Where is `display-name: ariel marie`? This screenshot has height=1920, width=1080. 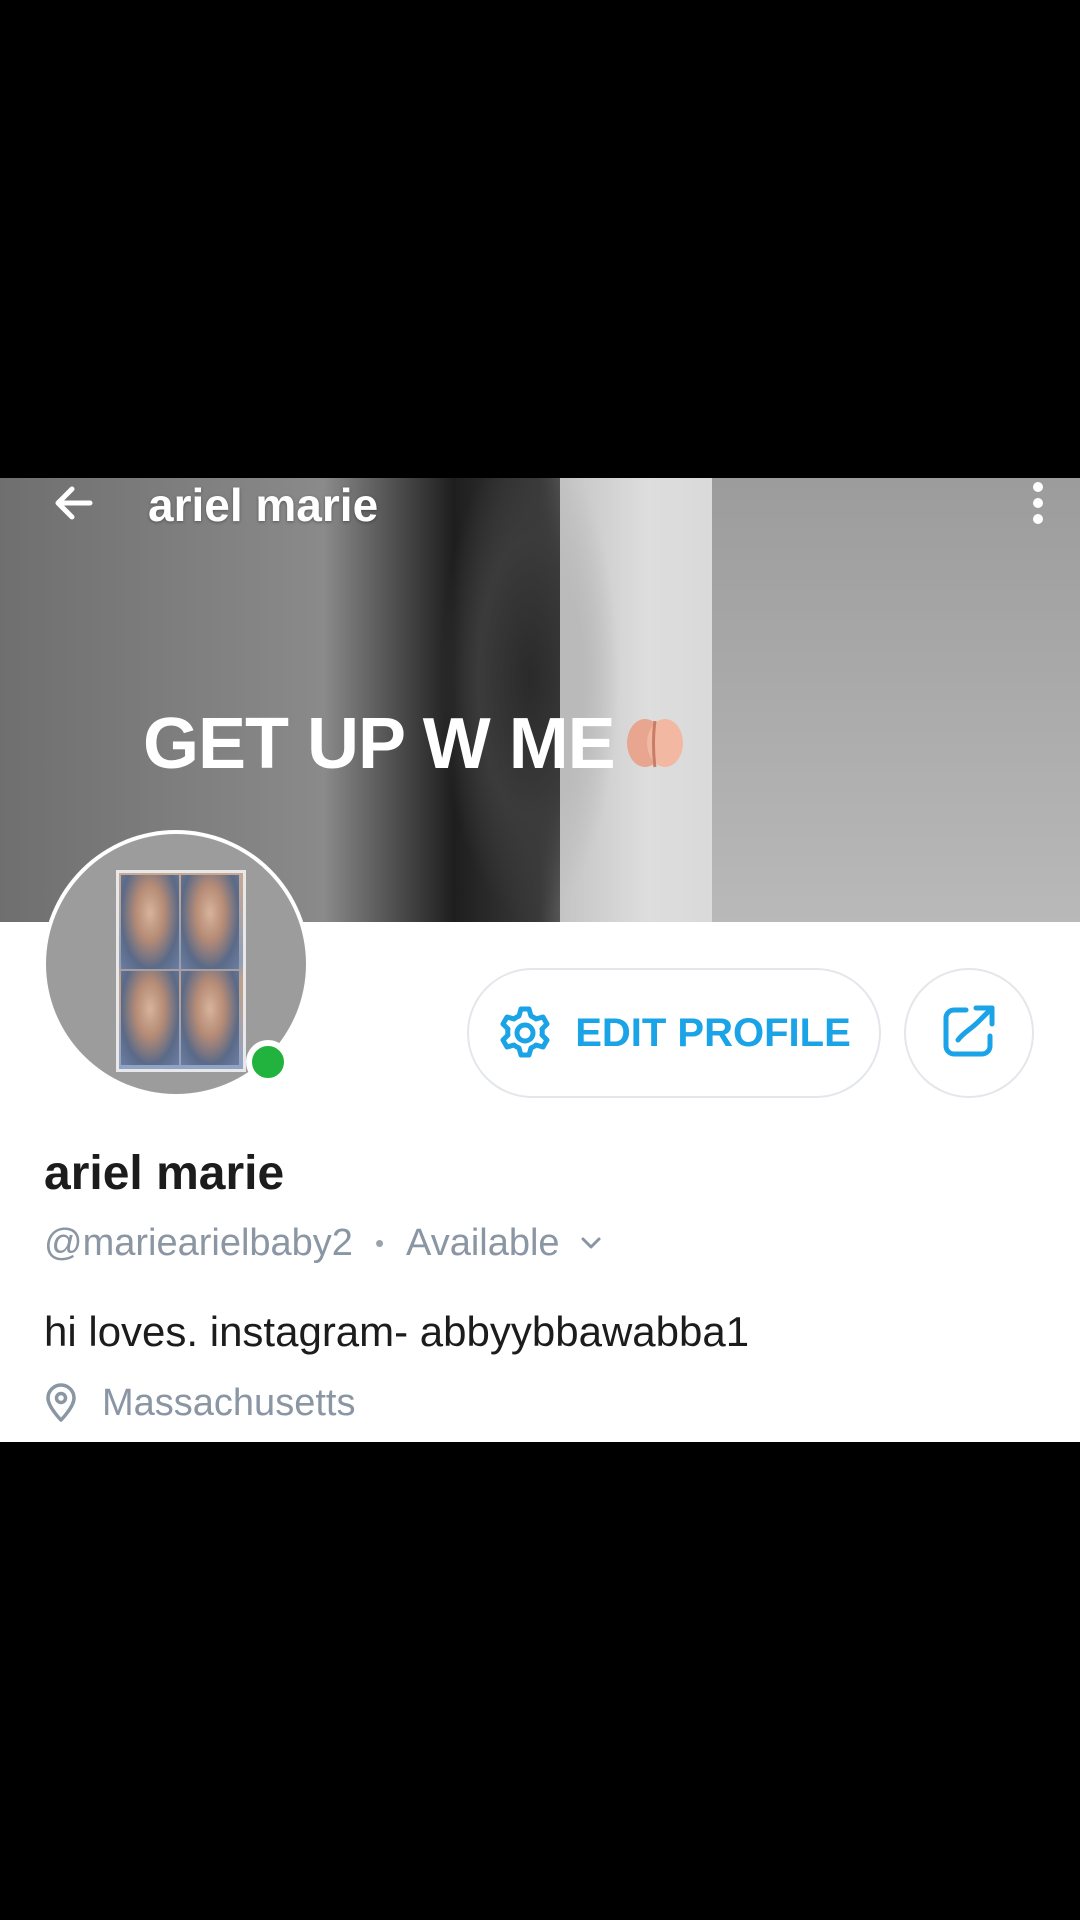
display-name: ariel marie is located at coordinates (164, 1173).